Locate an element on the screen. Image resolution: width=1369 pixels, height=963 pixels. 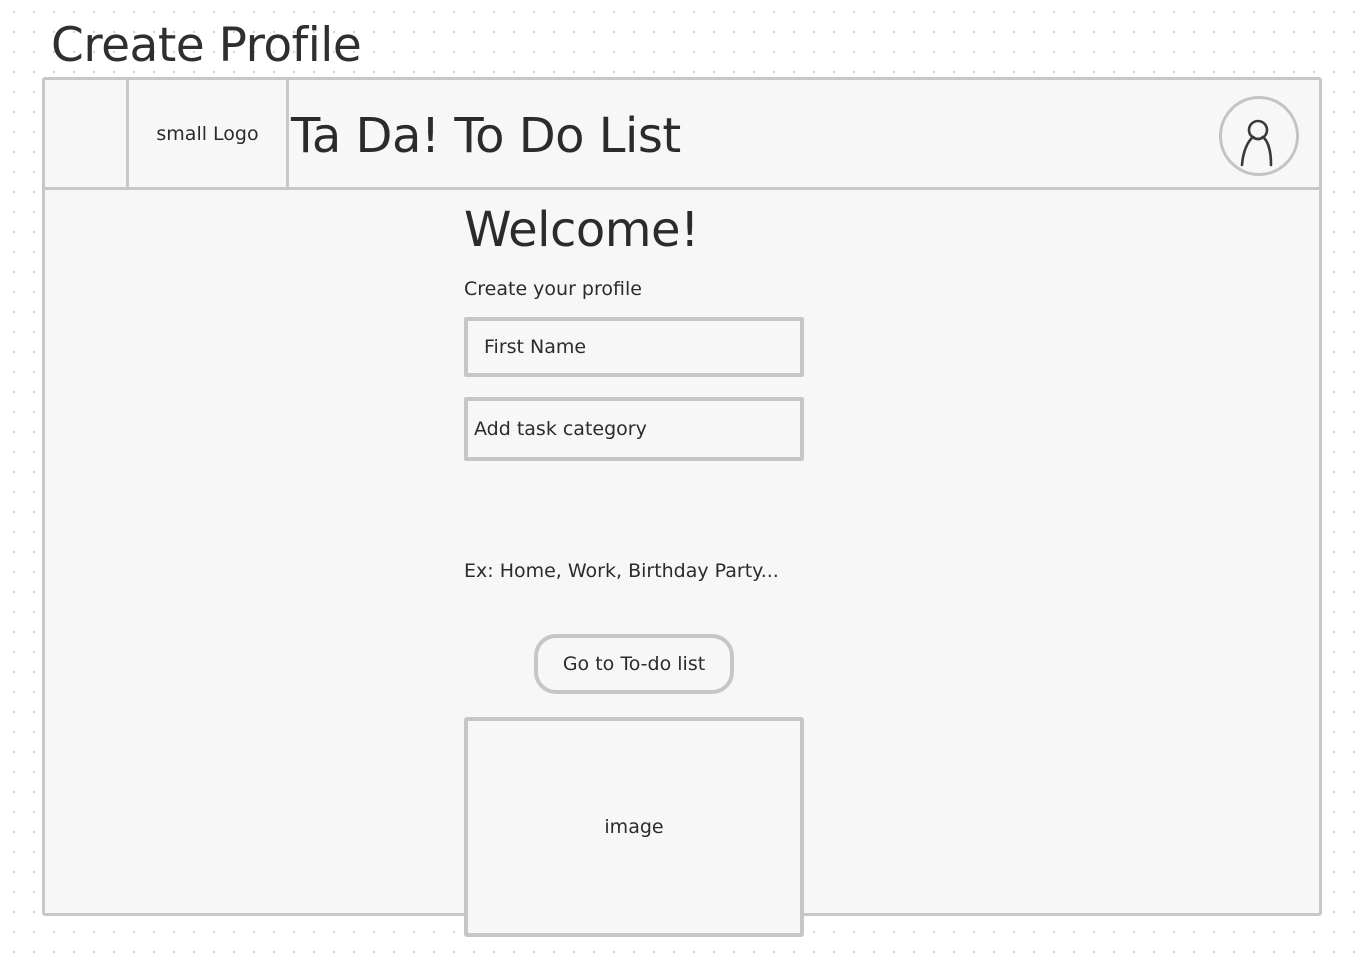
app-title: Ta Da! To Do List is located at coordinates (486, 136).